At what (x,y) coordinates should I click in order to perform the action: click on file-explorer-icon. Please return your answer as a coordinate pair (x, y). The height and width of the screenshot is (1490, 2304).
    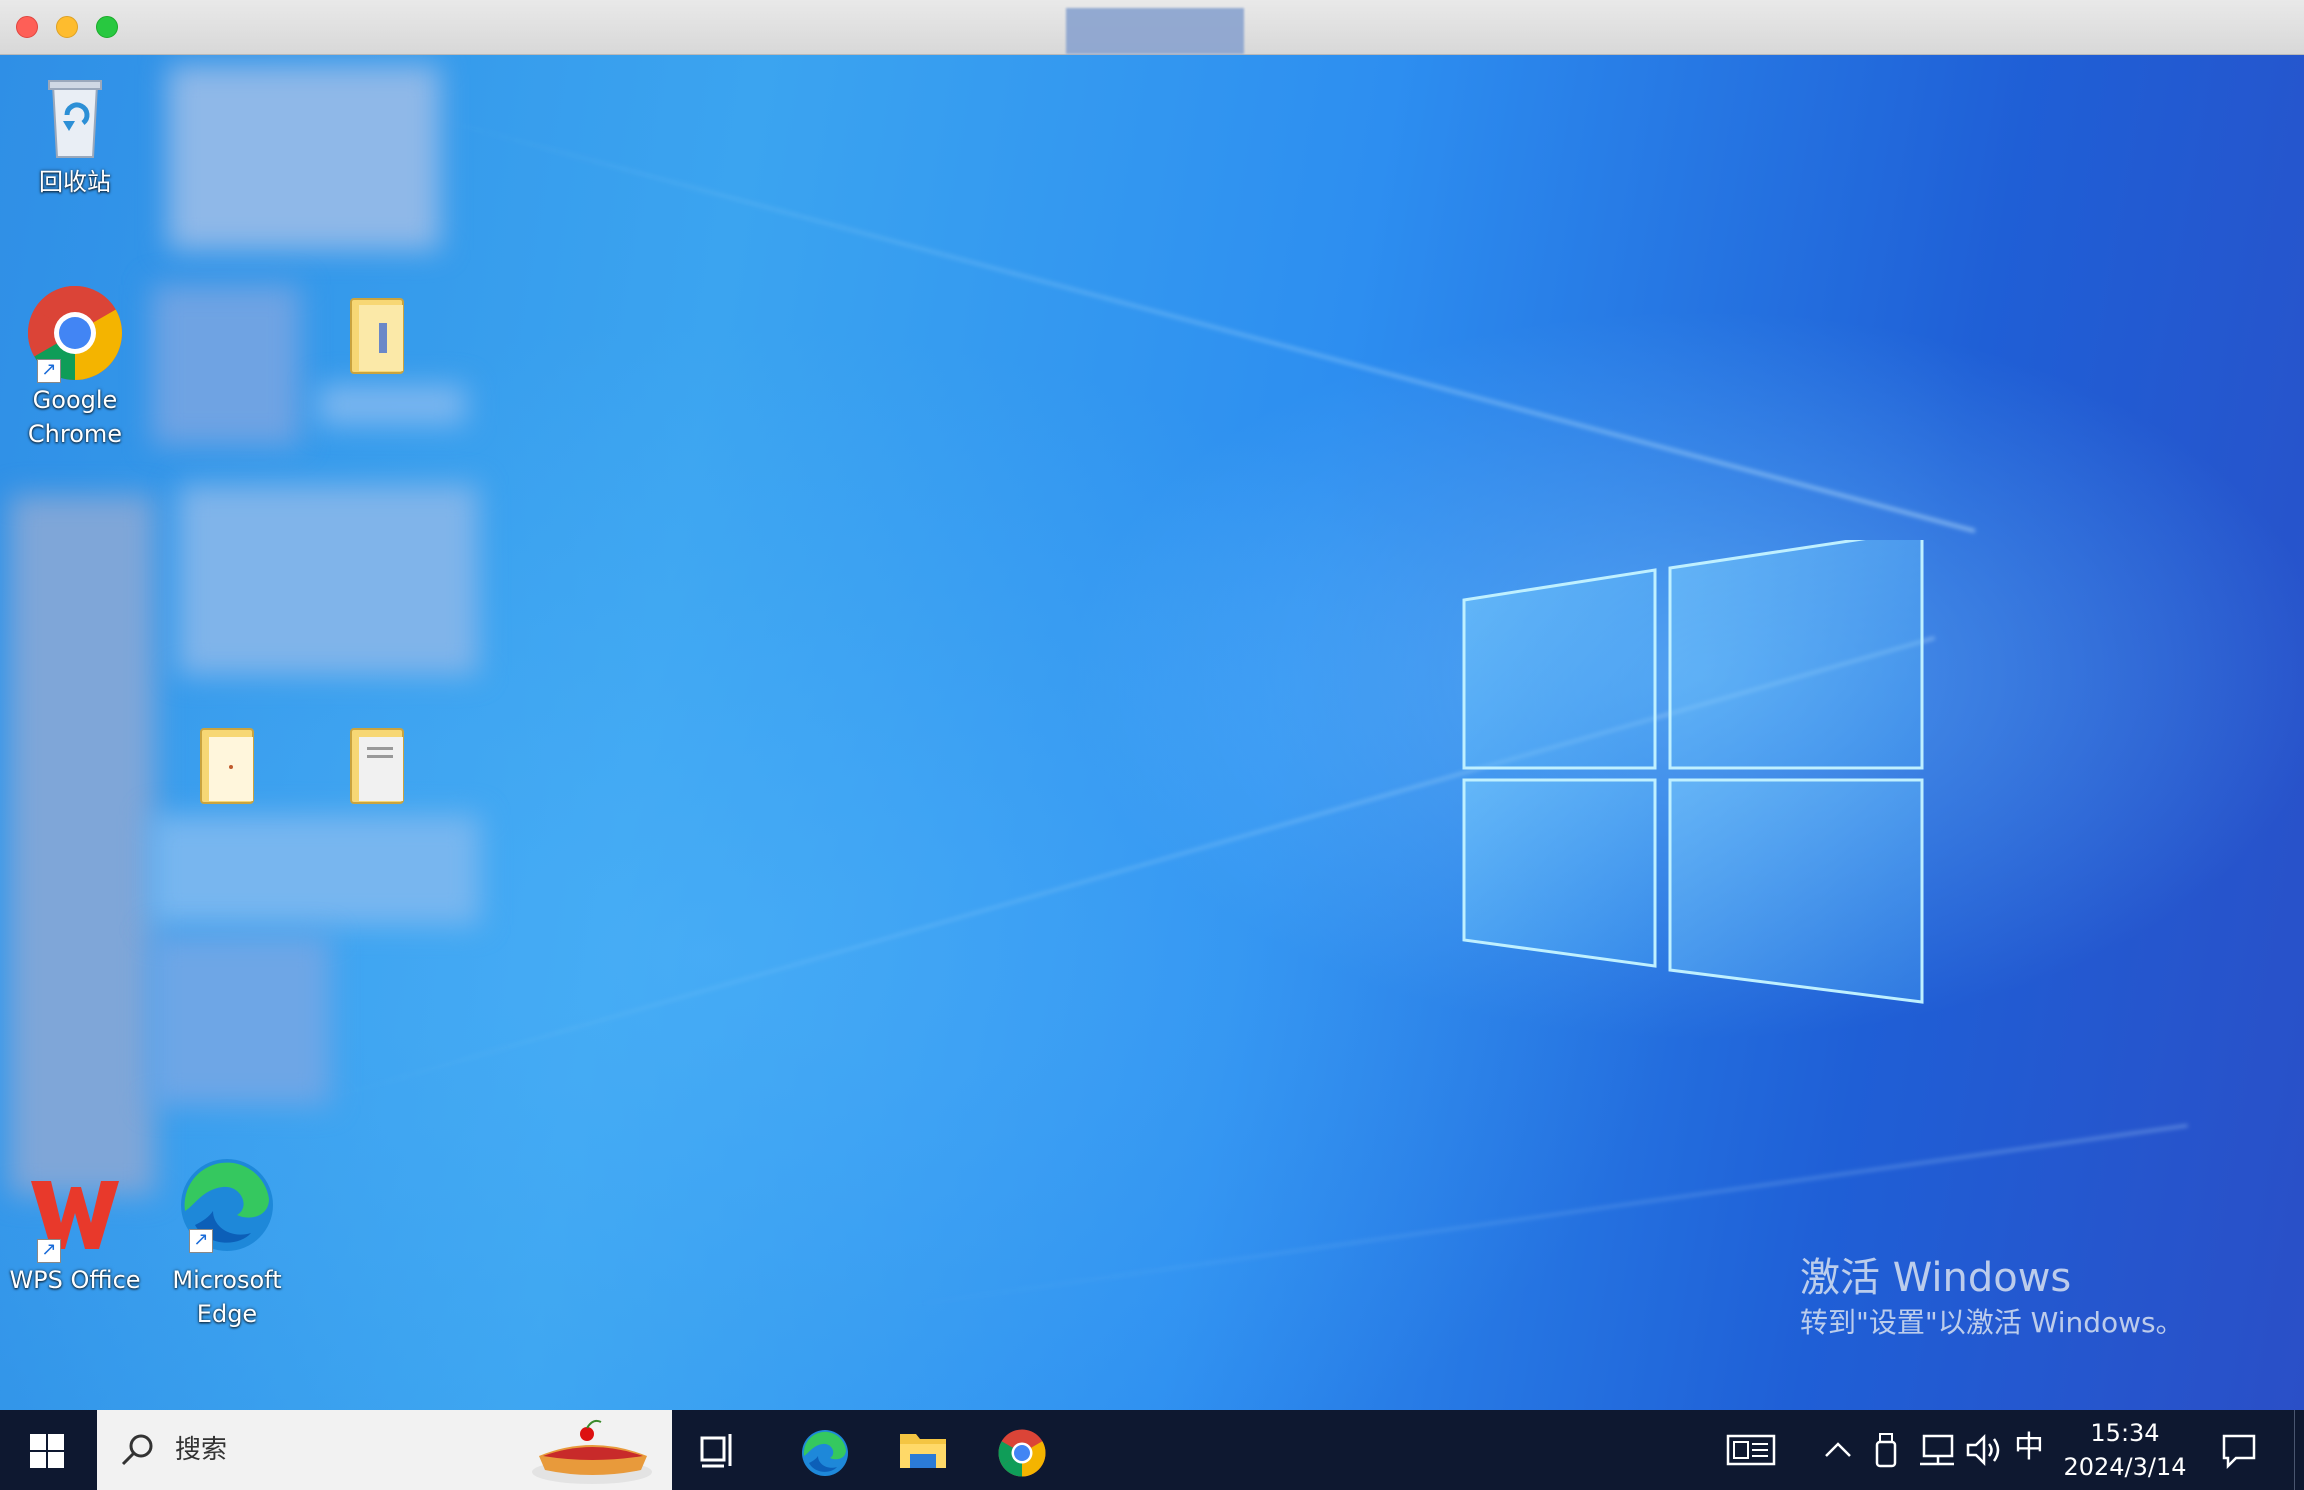
    Looking at the image, I should click on (923, 1451).